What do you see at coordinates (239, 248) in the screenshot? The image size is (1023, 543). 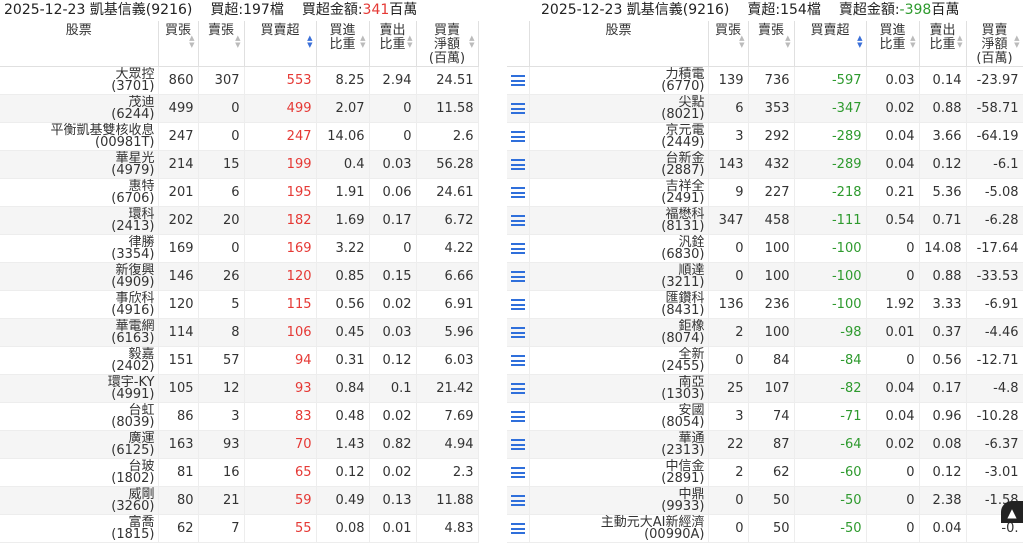 I see `table-row: 律勝 (3354) 169 0 169 3.22 0 4.22` at bounding box center [239, 248].